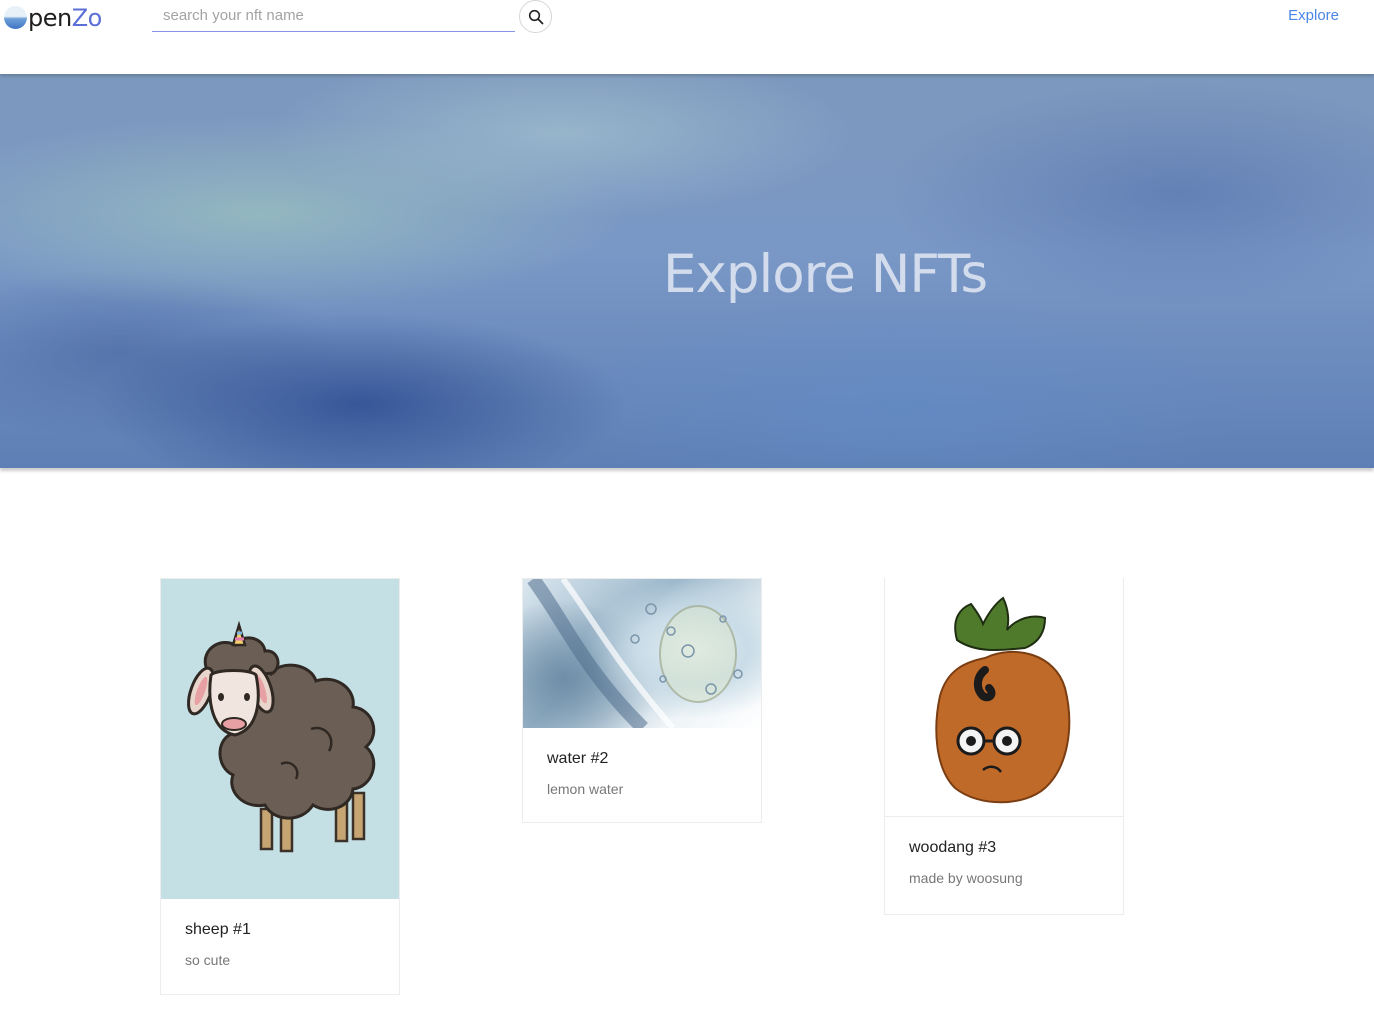 The height and width of the screenshot is (1011, 1374). Describe the element at coordinates (333, 16) in the screenshot. I see `search-input` at that location.